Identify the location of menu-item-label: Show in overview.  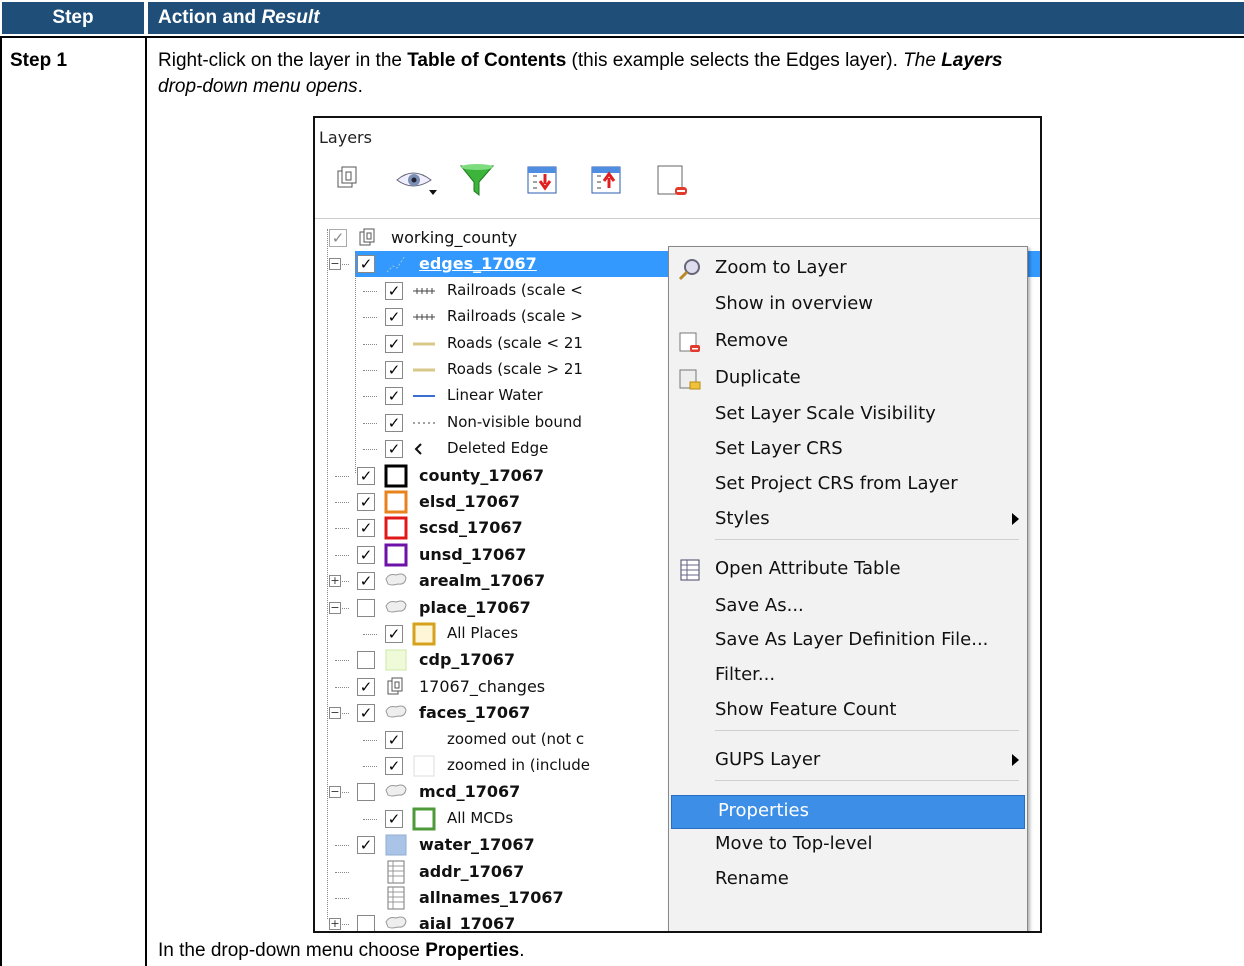
(794, 303).